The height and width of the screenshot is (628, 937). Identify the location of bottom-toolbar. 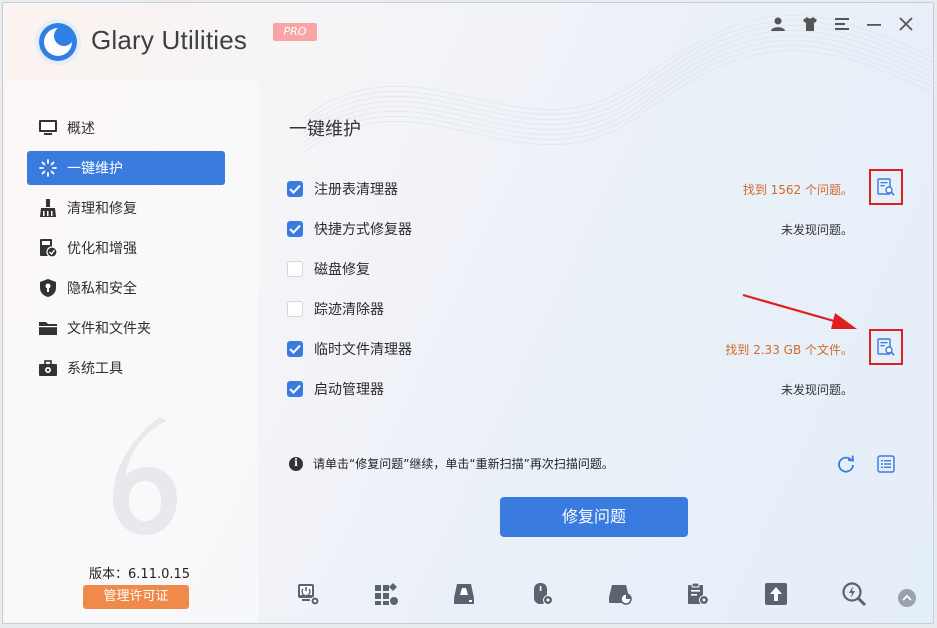
(613, 596).